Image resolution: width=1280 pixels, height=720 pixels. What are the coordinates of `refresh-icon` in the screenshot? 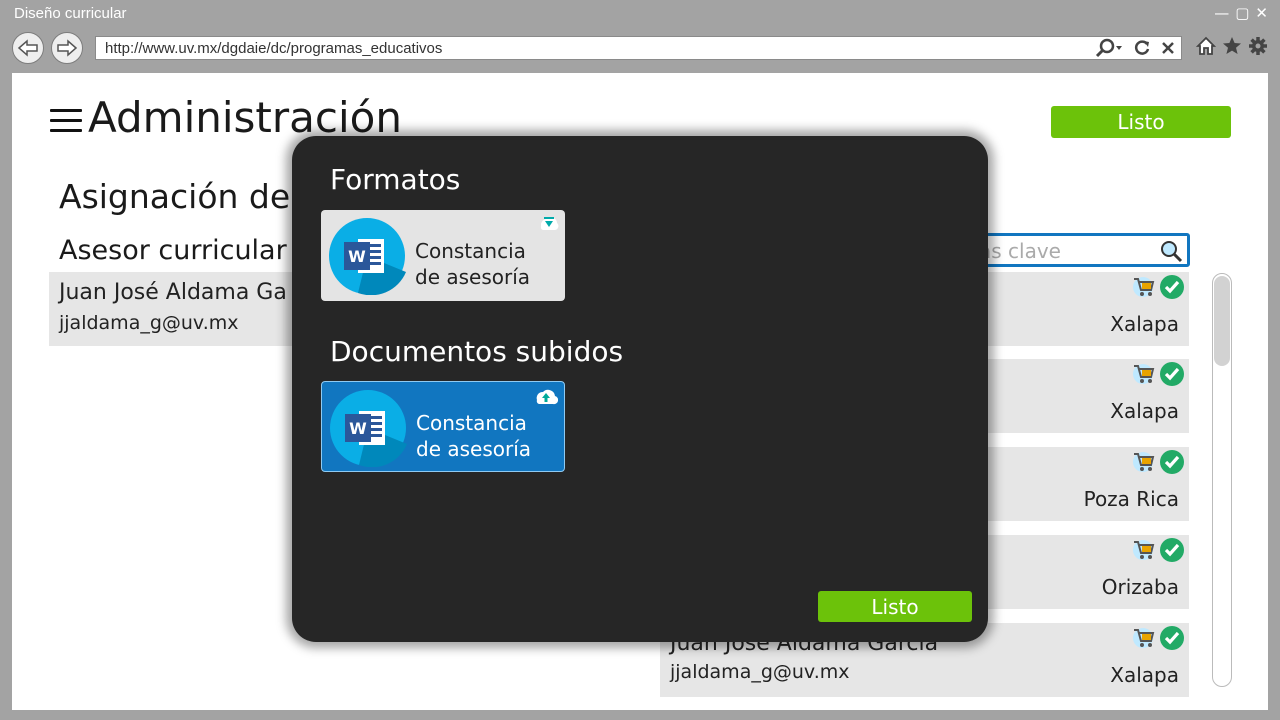 It's located at (1142, 48).